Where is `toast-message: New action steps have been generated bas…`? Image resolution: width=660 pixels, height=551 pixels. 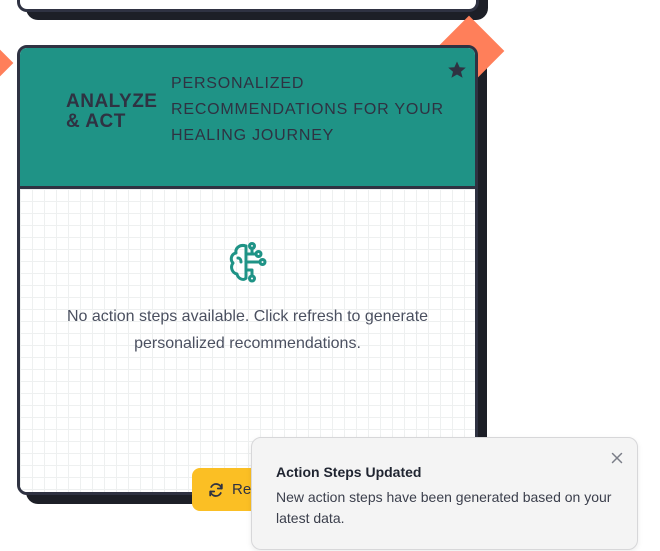 toast-message: New action steps have been generated bas… is located at coordinates (444, 507).